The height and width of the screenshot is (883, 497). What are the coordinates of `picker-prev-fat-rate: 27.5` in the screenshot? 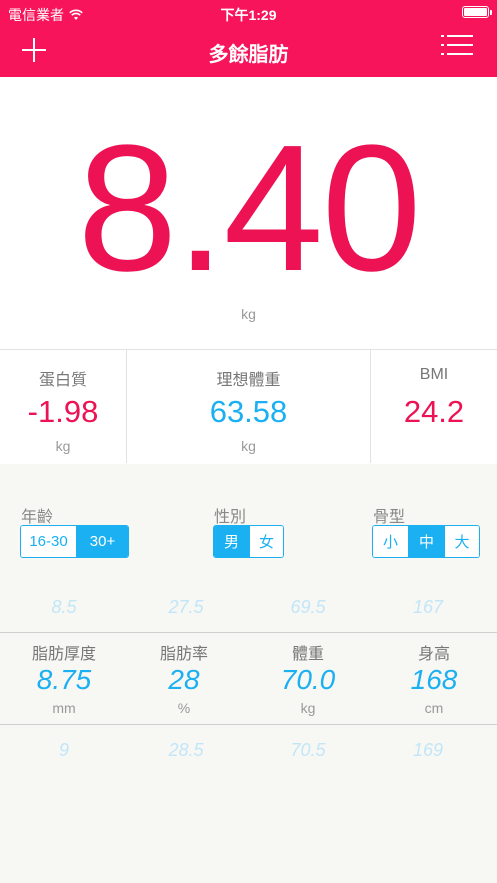 It's located at (186, 607).